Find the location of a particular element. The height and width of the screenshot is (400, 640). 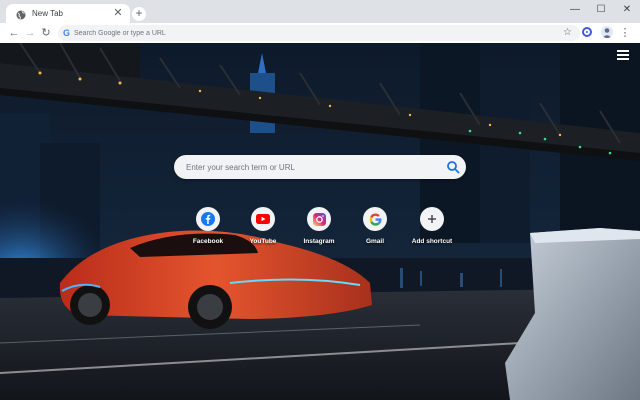

shortcut-label: Gmail is located at coordinates (375, 241).